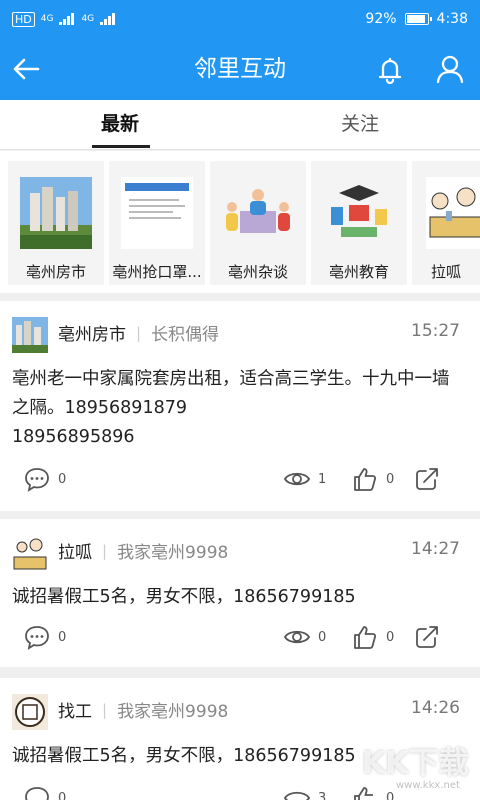 The image size is (480, 800). Describe the element at coordinates (120, 125) in the screenshot. I see `tab-latest: 最新` at that location.